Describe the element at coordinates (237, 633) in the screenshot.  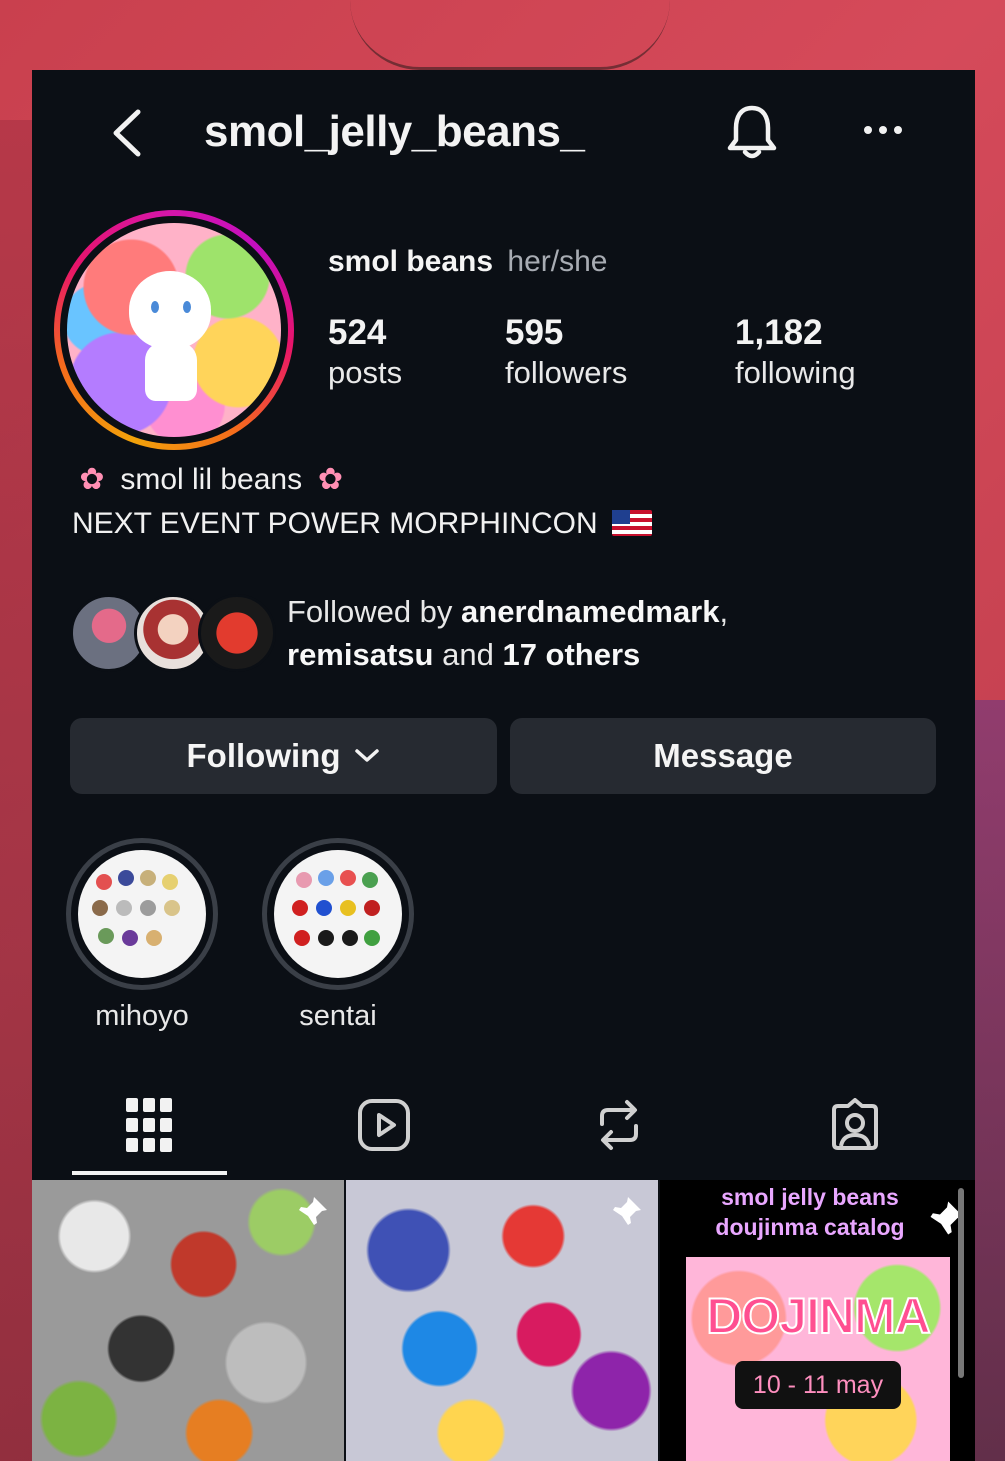
I see `avatar` at that location.